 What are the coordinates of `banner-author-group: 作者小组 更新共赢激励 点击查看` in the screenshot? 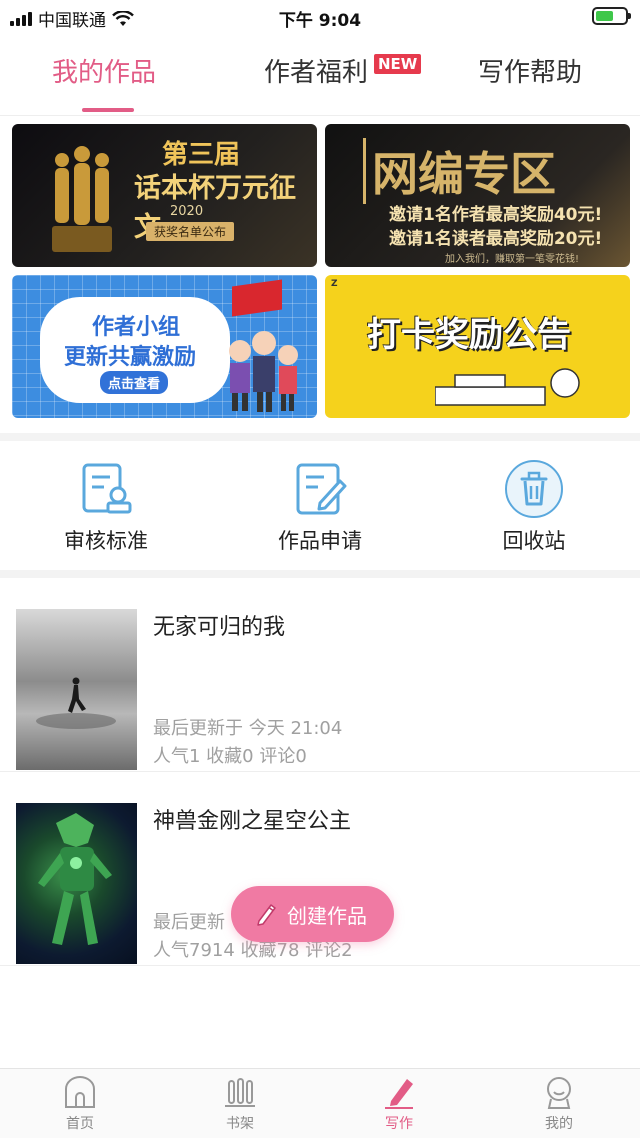 It's located at (164, 346).